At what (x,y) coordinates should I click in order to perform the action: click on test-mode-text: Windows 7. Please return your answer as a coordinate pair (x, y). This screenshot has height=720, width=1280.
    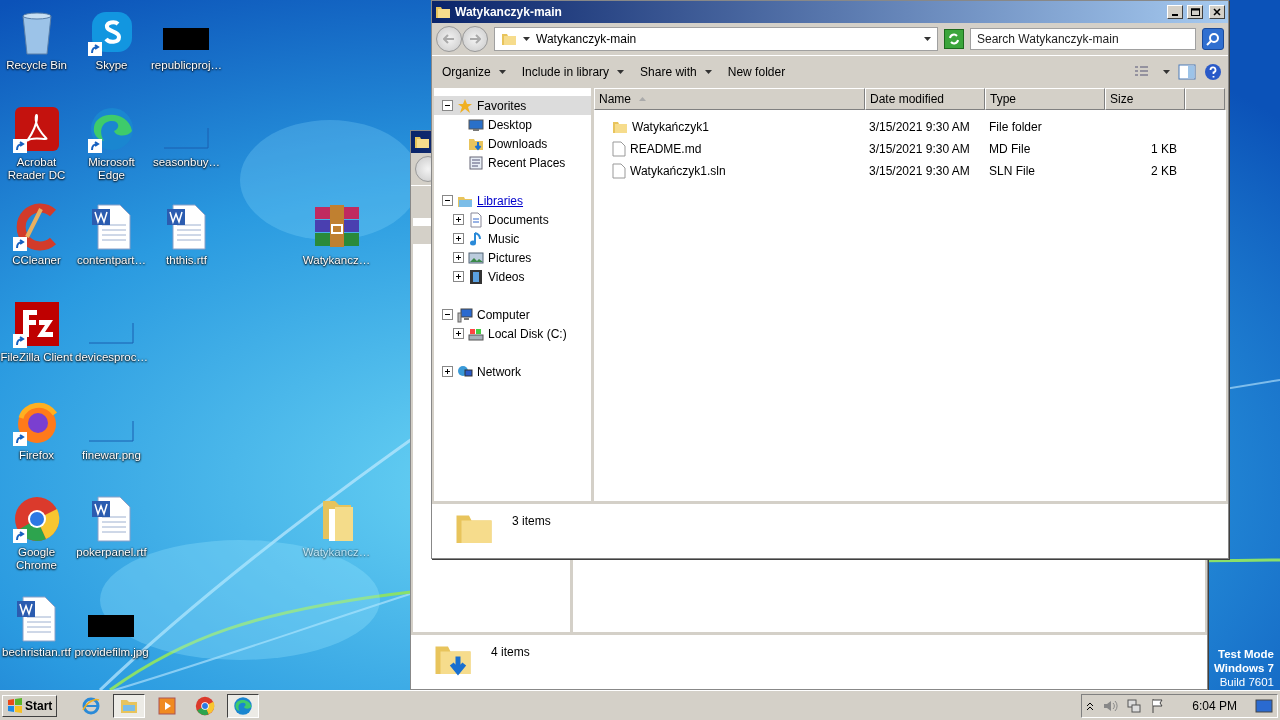
    Looking at the image, I should click on (1244, 668).